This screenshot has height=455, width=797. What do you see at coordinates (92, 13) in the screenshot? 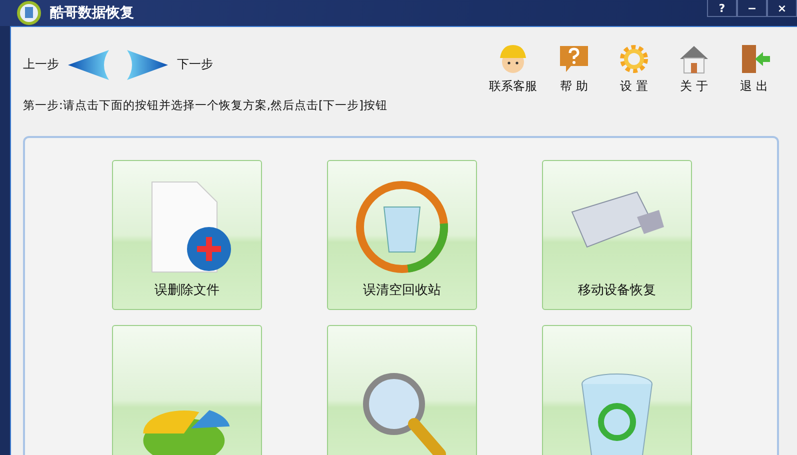
I see `window-title: 酷哥数据恢复` at bounding box center [92, 13].